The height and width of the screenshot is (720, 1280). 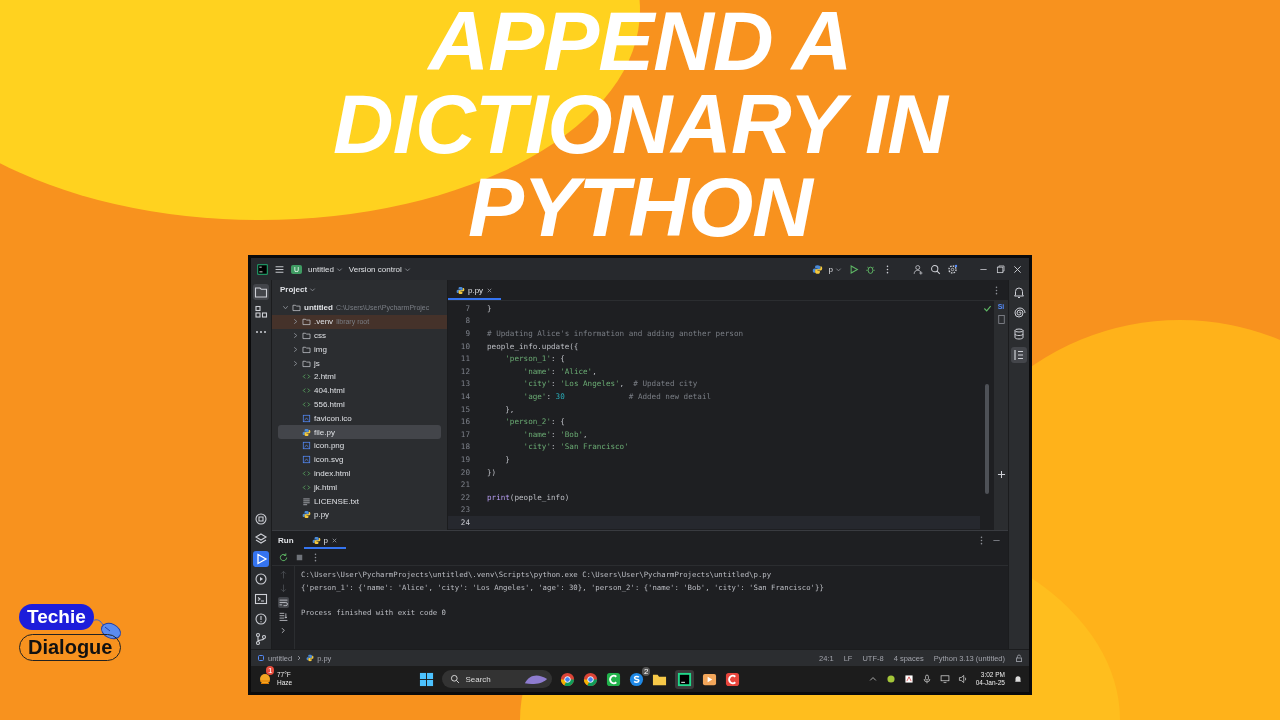 What do you see at coordinates (379, 269) in the screenshot?
I see `vcs-dropdown: Version control` at bounding box center [379, 269].